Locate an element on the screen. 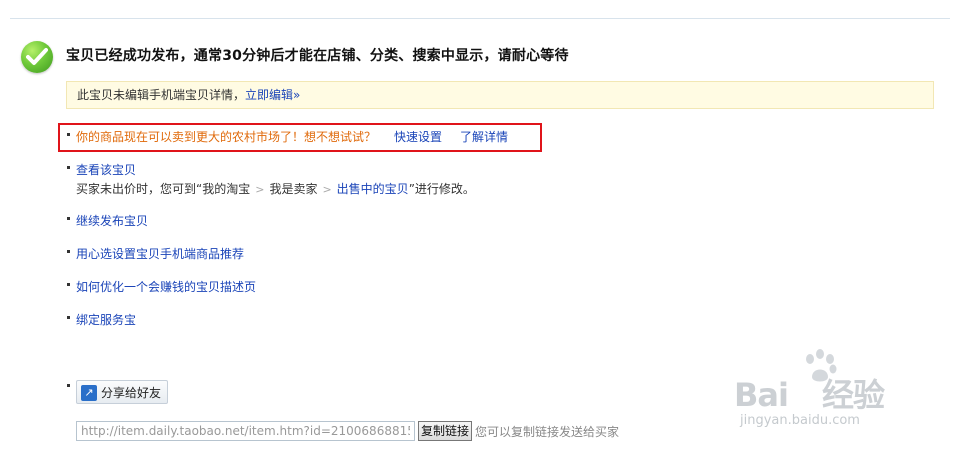 This screenshot has height=453, width=960. continue-publish-row: 继续发布宝贝 is located at coordinates (107, 221).